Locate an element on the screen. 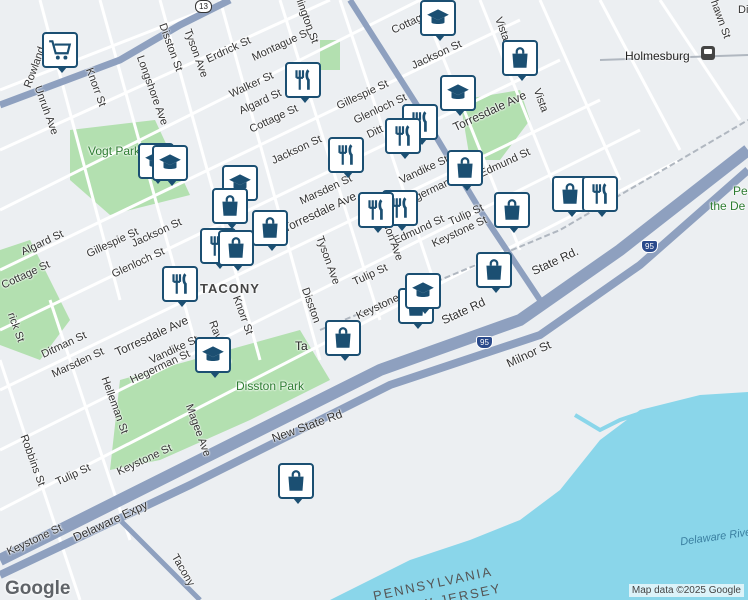  map-provider-logo: Google is located at coordinates (38, 588).